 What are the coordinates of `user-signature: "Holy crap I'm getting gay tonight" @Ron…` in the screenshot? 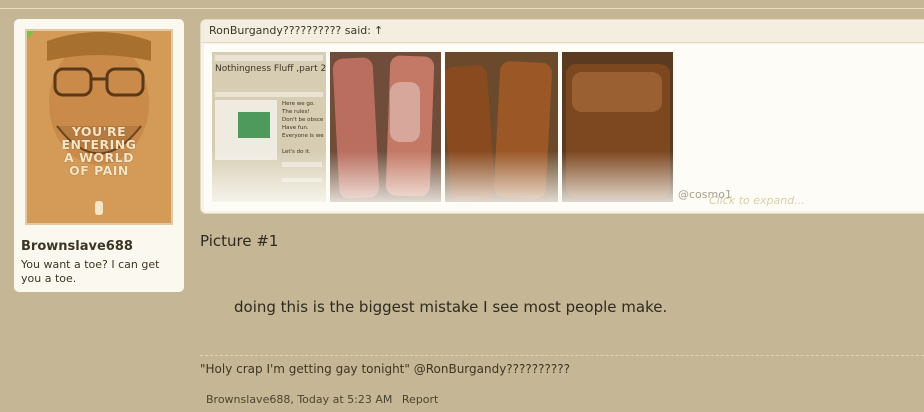 It's located at (385, 369).